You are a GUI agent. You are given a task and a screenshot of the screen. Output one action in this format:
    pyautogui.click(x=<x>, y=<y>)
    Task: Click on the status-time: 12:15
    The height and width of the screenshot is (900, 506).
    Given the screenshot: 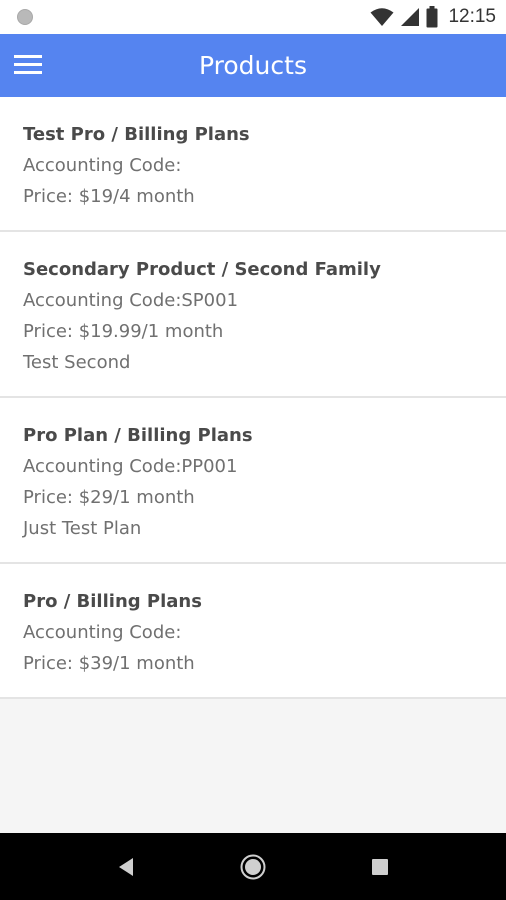 What is the action you would take?
    pyautogui.click(x=472, y=16)
    